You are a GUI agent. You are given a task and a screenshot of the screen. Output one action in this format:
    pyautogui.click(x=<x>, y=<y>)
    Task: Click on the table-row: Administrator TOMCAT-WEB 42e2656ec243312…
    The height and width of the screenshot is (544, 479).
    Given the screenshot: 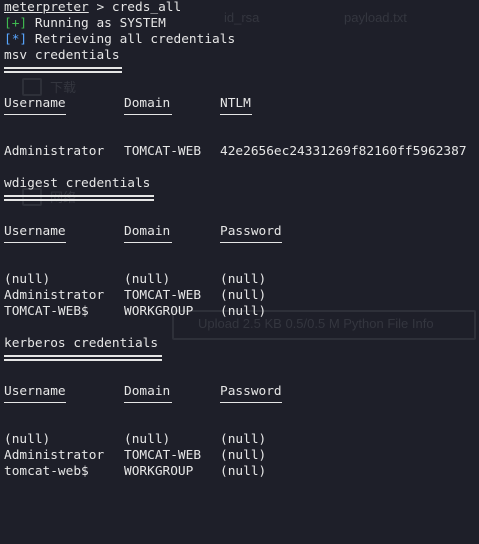 What is the action you would take?
    pyautogui.click(x=241, y=152)
    